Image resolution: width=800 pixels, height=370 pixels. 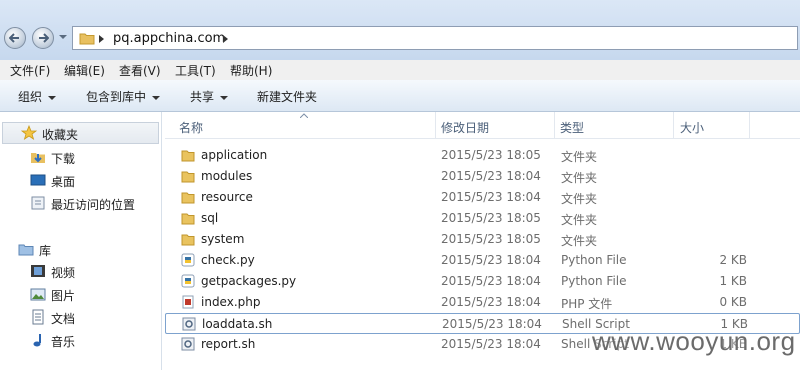 I want to click on sidebar-item-label: 桌面, so click(x=63, y=182).